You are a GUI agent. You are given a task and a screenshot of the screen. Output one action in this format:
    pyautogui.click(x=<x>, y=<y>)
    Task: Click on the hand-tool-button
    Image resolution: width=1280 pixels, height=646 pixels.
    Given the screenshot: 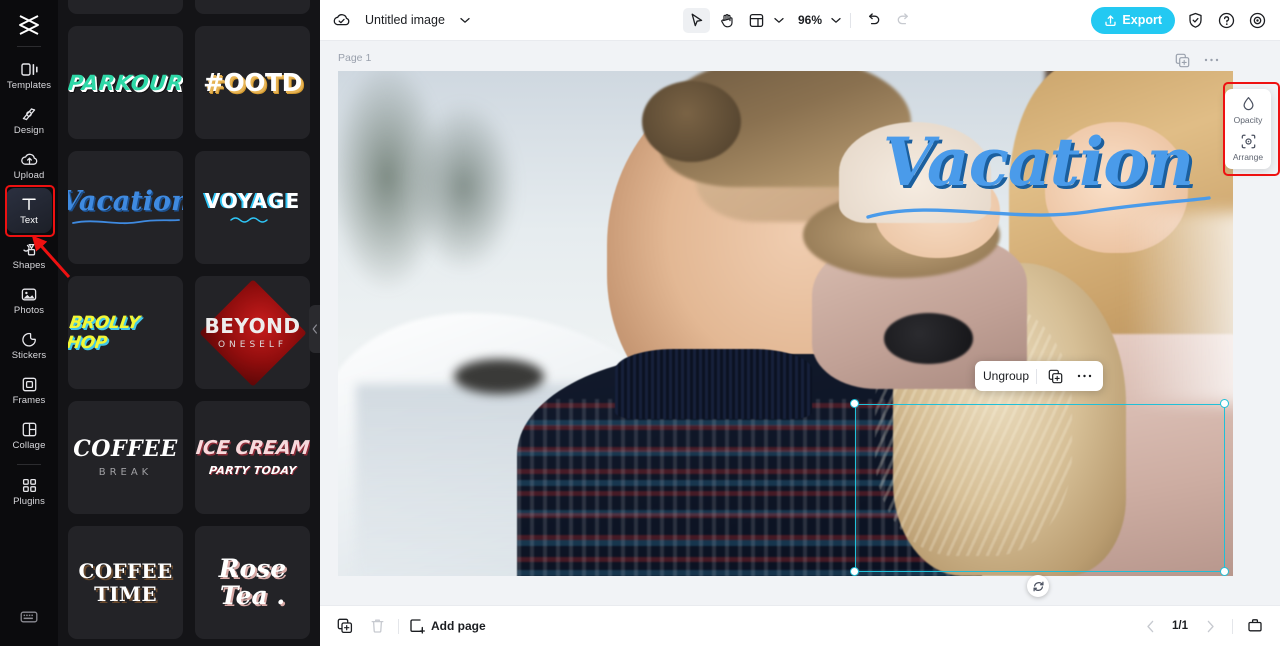 What is the action you would take?
    pyautogui.click(x=726, y=20)
    